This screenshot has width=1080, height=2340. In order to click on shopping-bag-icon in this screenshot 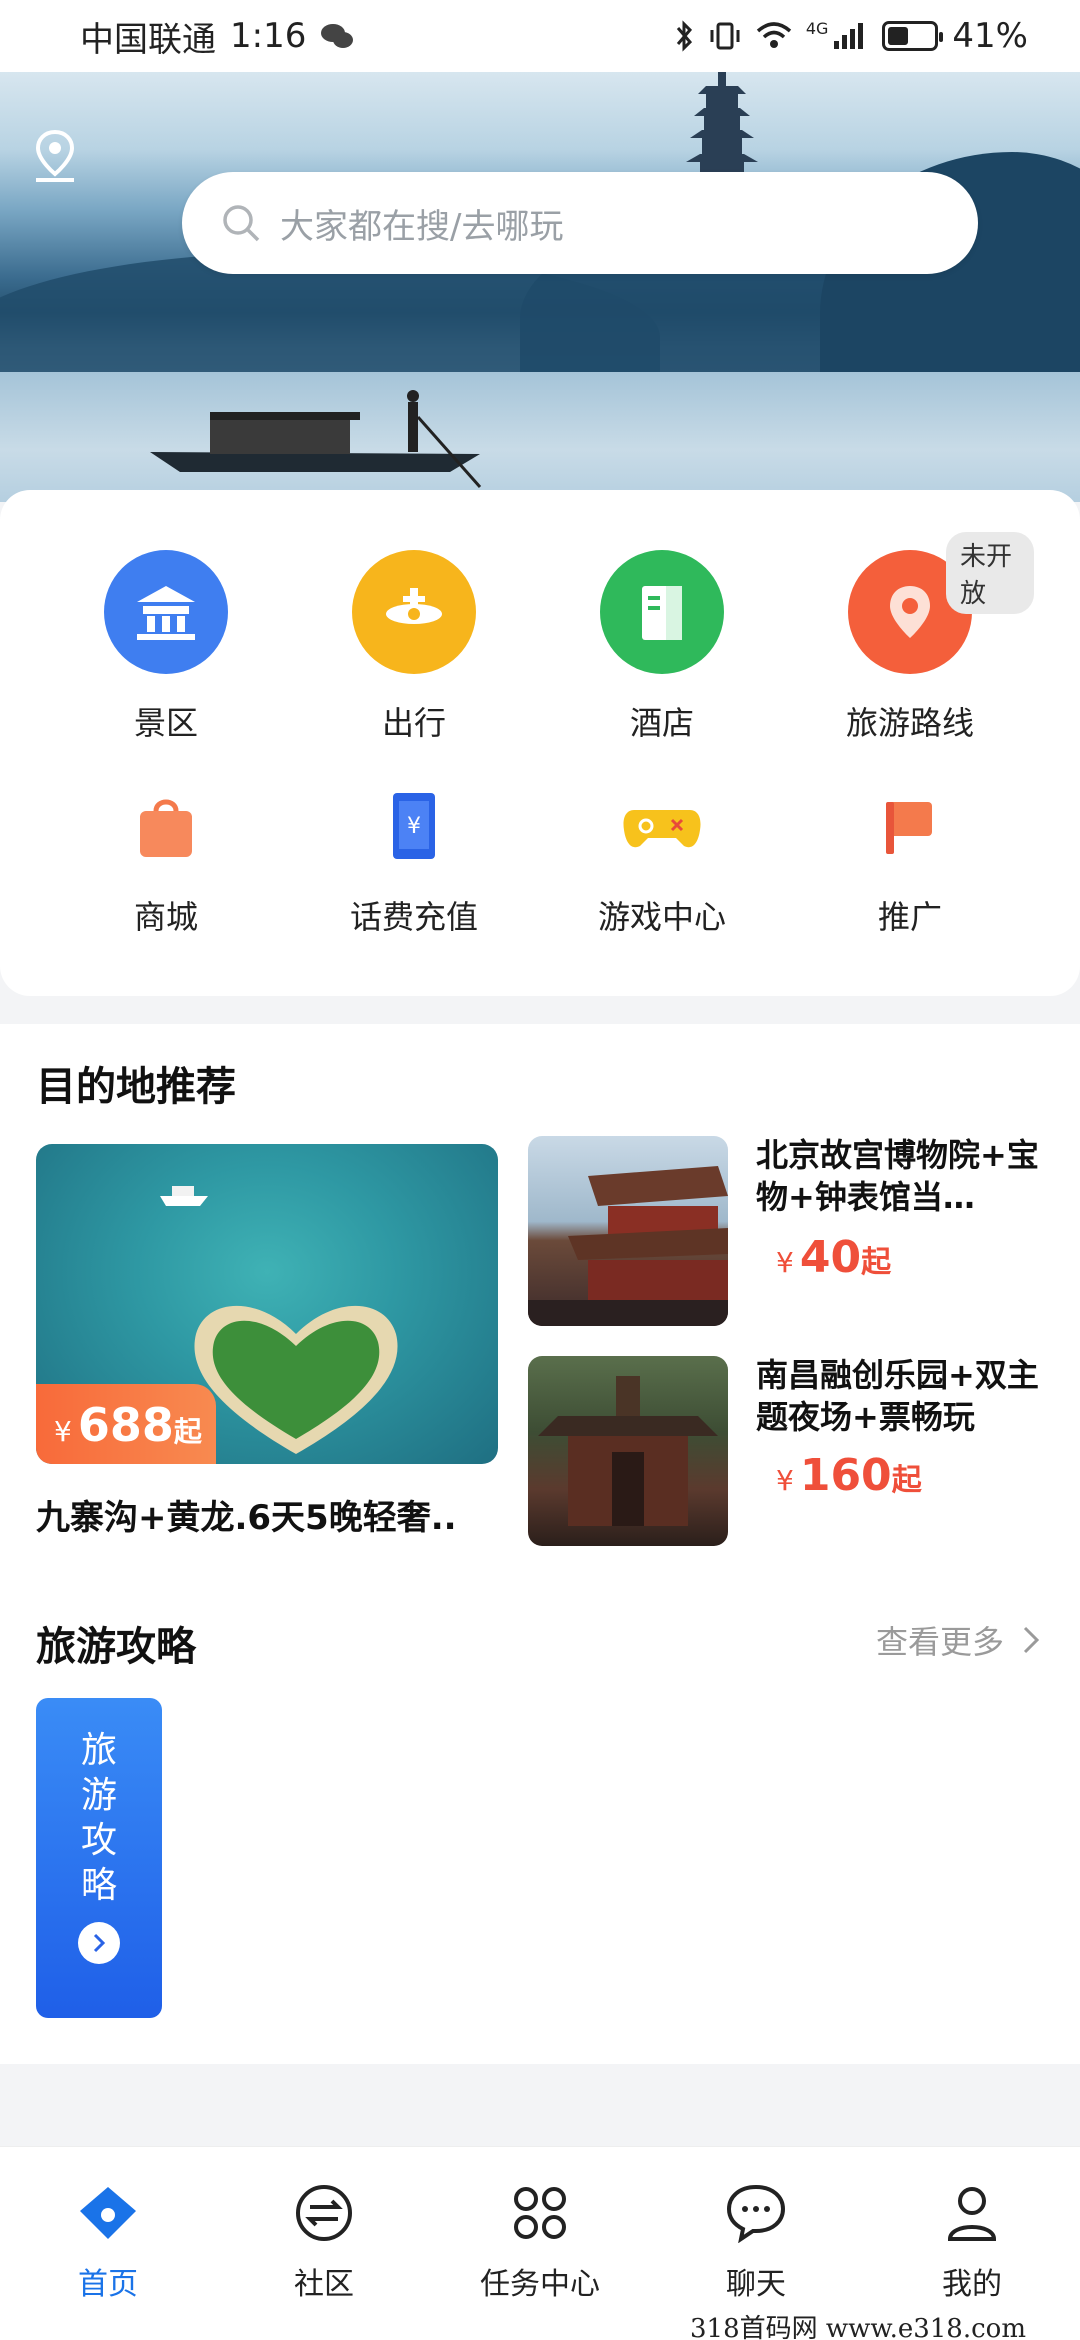, I will do `click(166, 826)`.